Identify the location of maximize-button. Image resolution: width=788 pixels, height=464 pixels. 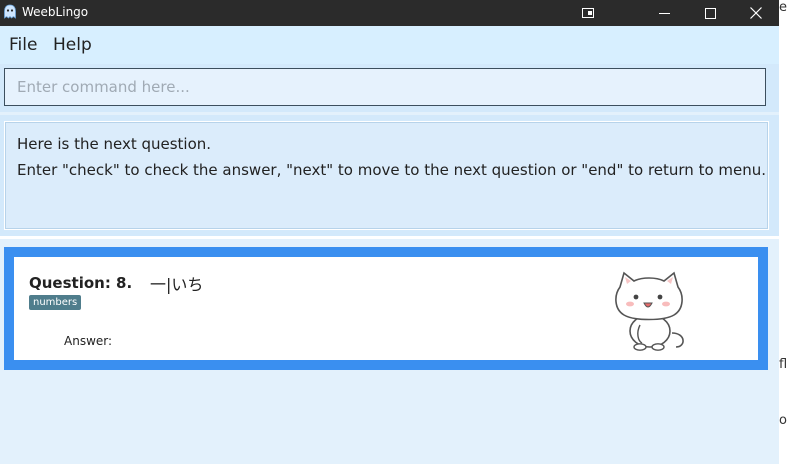
(710, 13).